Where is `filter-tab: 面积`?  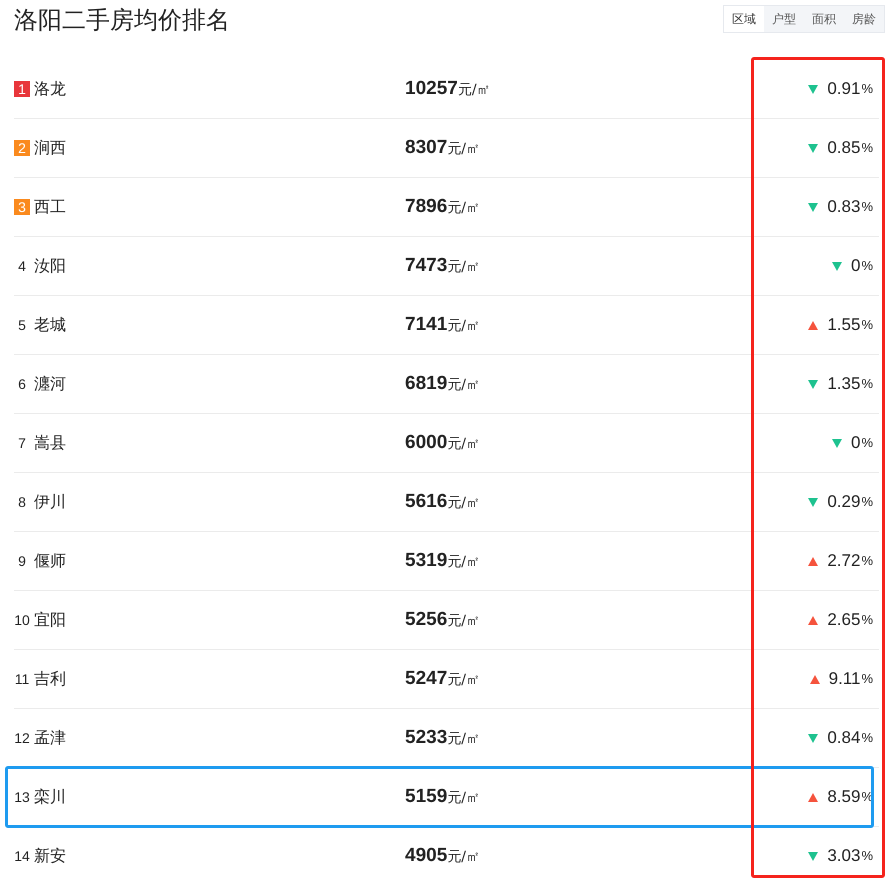
filter-tab: 面积 is located at coordinates (824, 19).